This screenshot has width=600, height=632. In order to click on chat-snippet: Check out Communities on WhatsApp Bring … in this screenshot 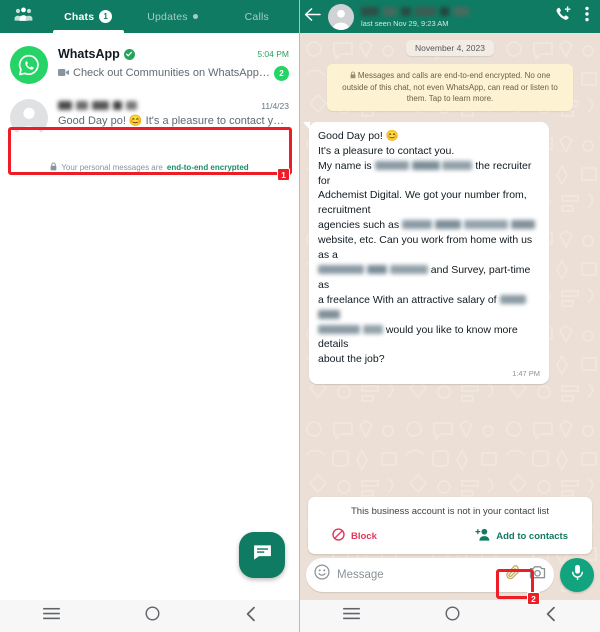, I will do `click(171, 73)`.